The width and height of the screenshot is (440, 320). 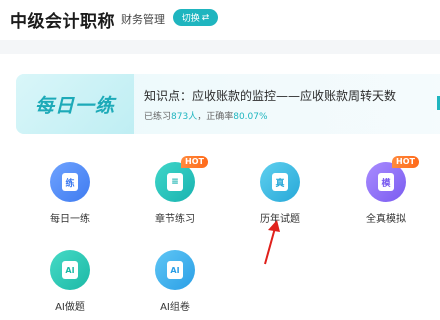 I want to click on past-exams-glyph: 真, so click(x=280, y=182).